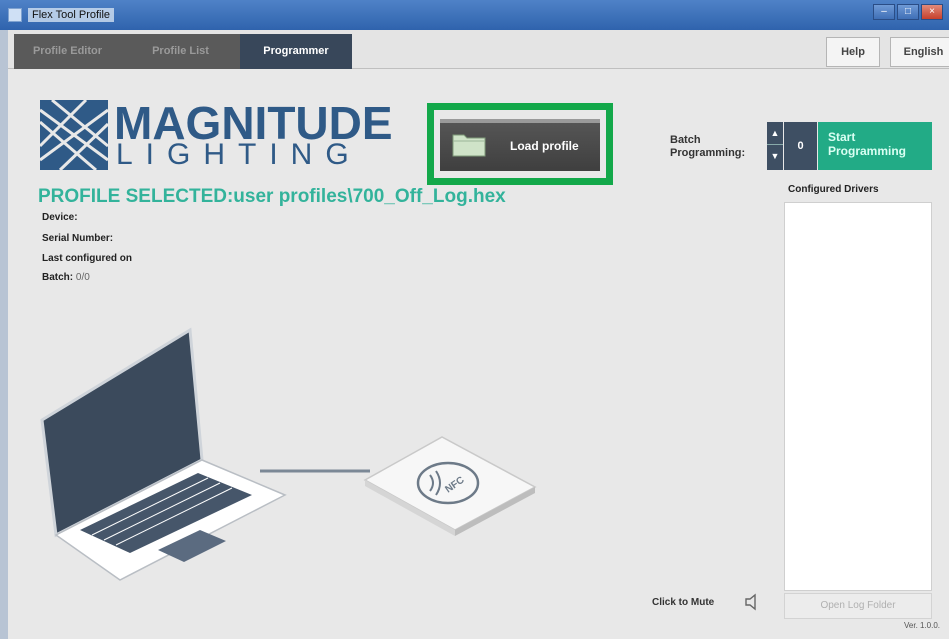  Describe the element at coordinates (82, 277) in the screenshot. I see `batch-info-value: 0/0` at that location.